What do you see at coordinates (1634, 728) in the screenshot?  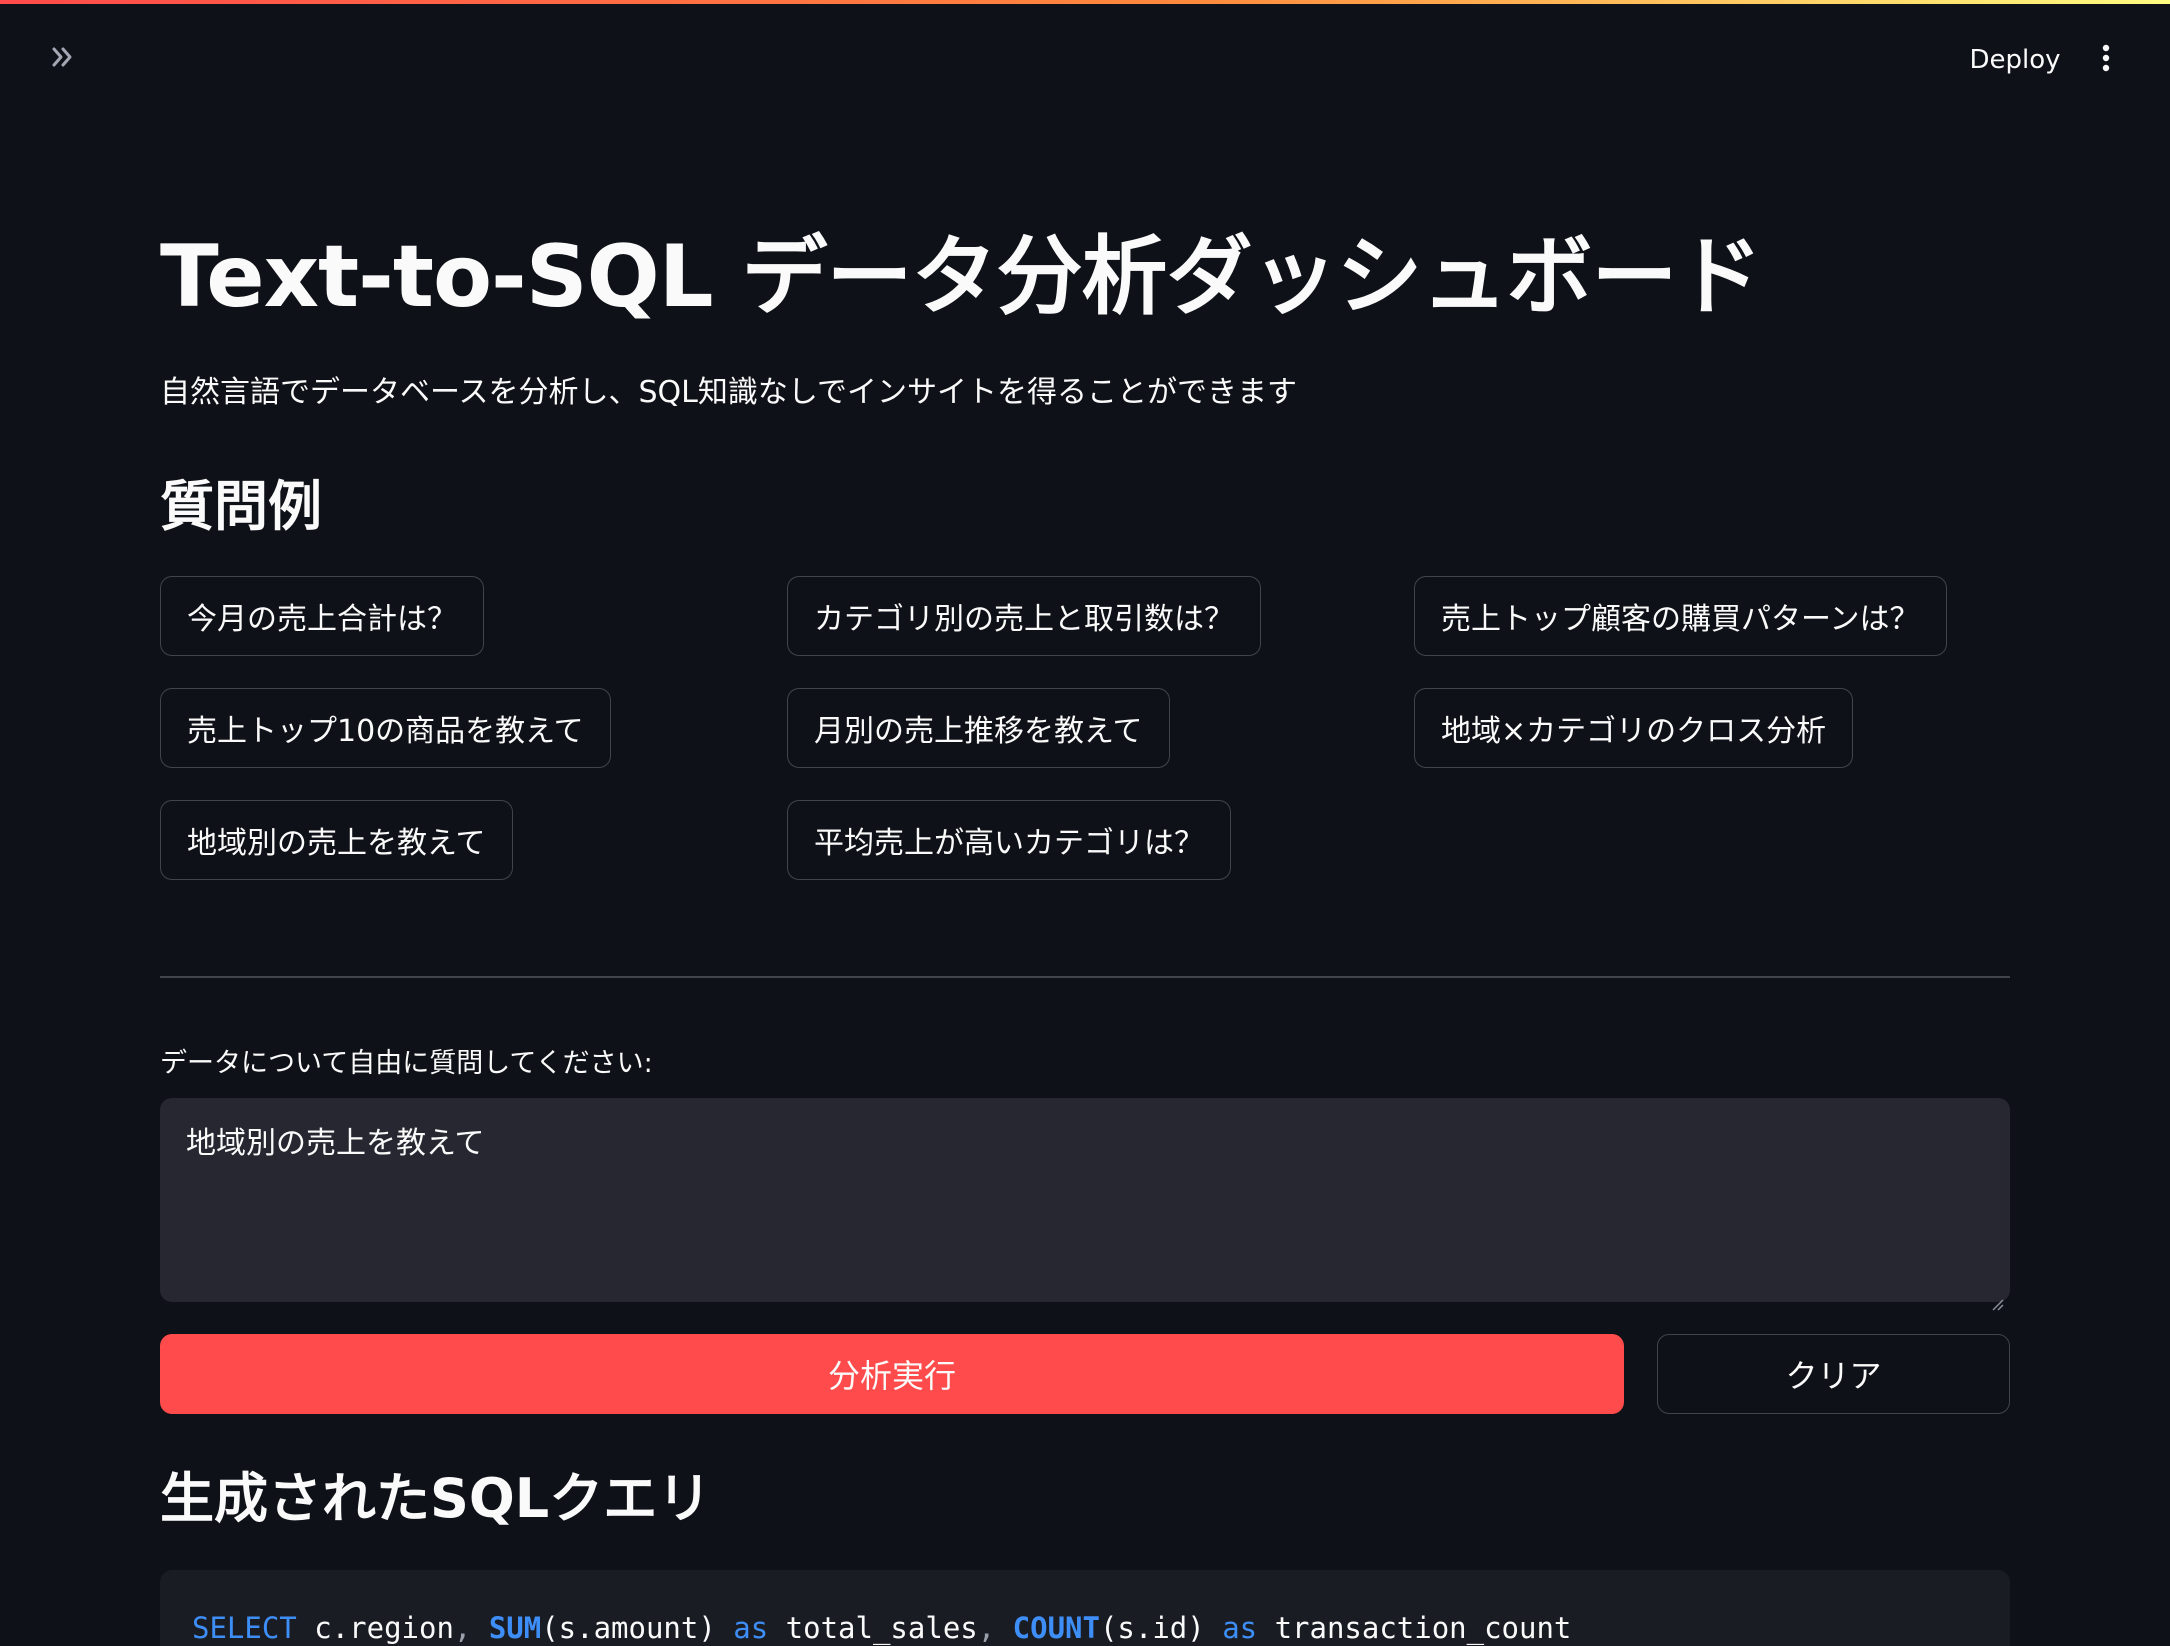 I see `example-button: 地域×カテゴリのクロス分析` at bounding box center [1634, 728].